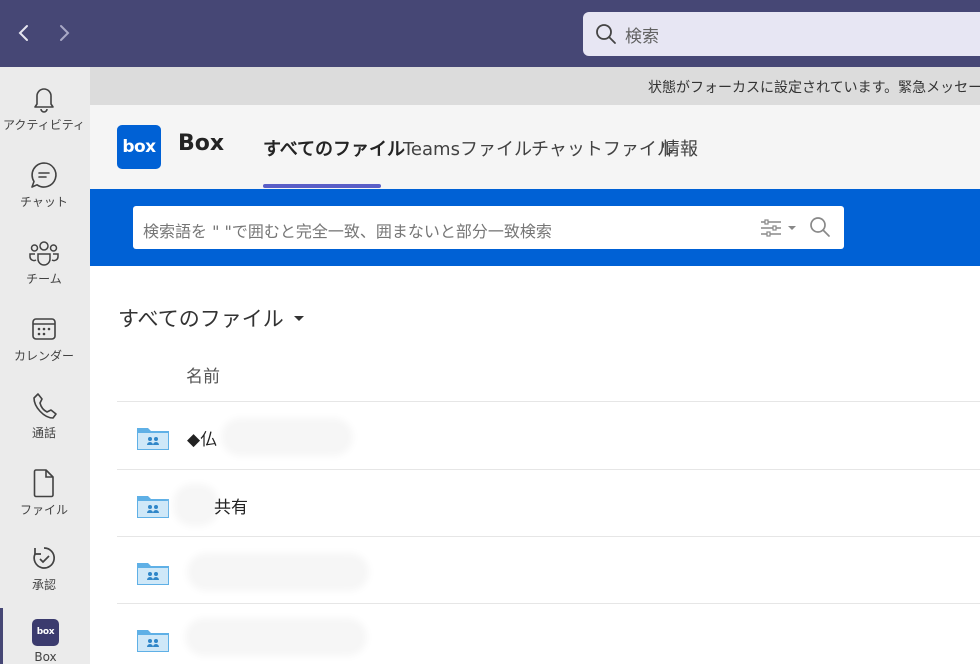  What do you see at coordinates (490, 33) in the screenshot?
I see `title-bar: 検索` at bounding box center [490, 33].